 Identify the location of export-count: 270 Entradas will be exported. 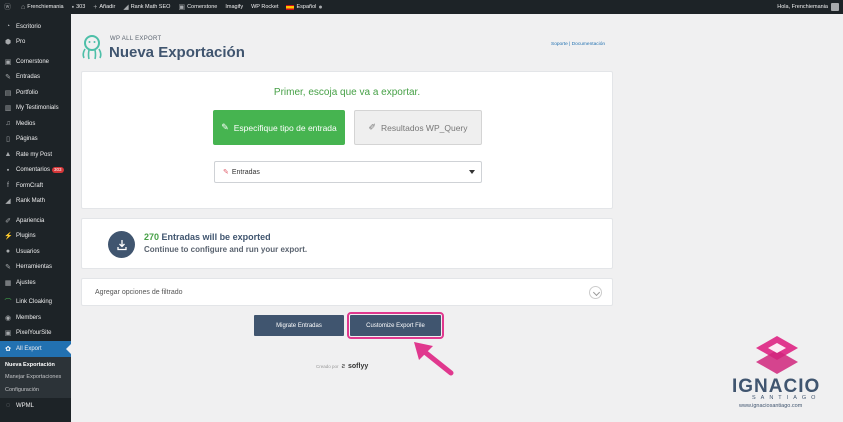
(207, 237).